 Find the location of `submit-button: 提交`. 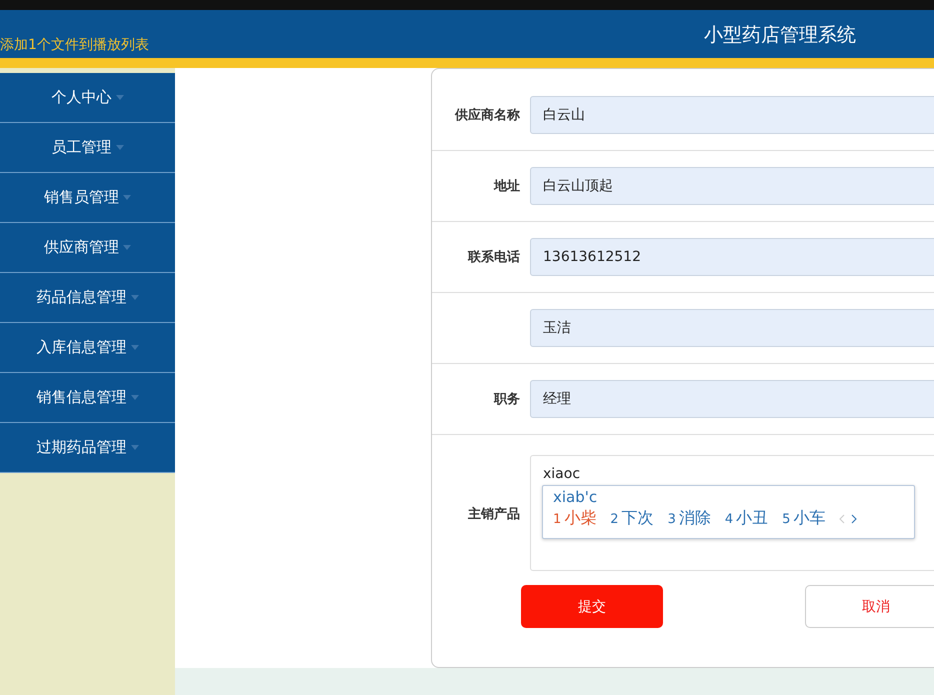

submit-button: 提交 is located at coordinates (592, 606).